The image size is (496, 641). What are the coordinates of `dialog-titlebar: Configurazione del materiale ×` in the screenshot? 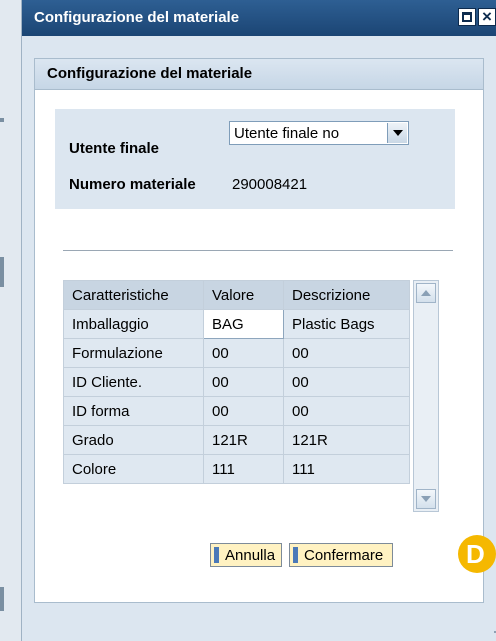 It's located at (259, 18).